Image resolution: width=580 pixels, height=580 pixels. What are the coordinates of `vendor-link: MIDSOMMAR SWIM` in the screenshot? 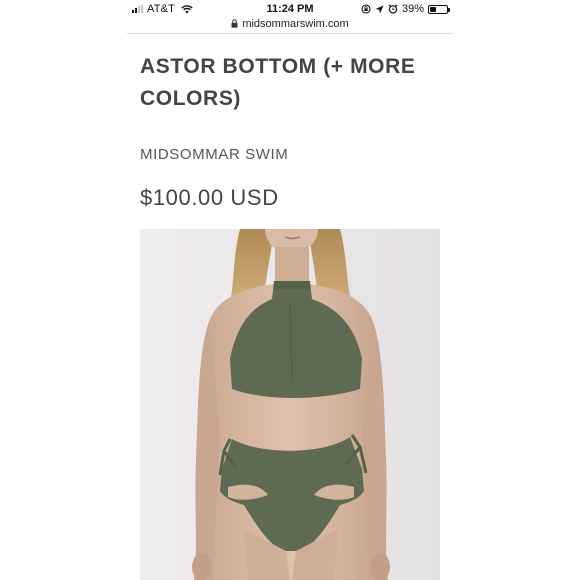 It's located at (214, 154).